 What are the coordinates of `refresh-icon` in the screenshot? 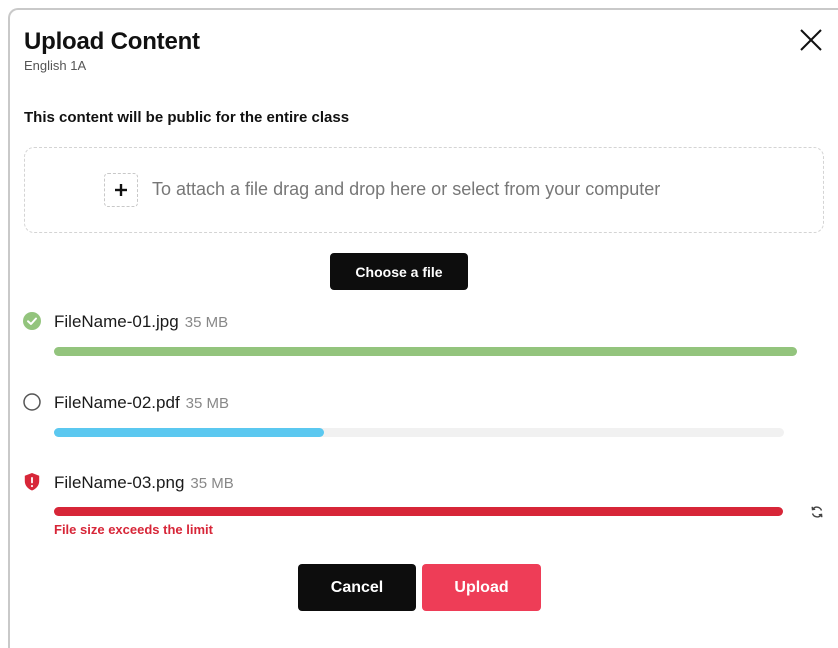 It's located at (817, 512).